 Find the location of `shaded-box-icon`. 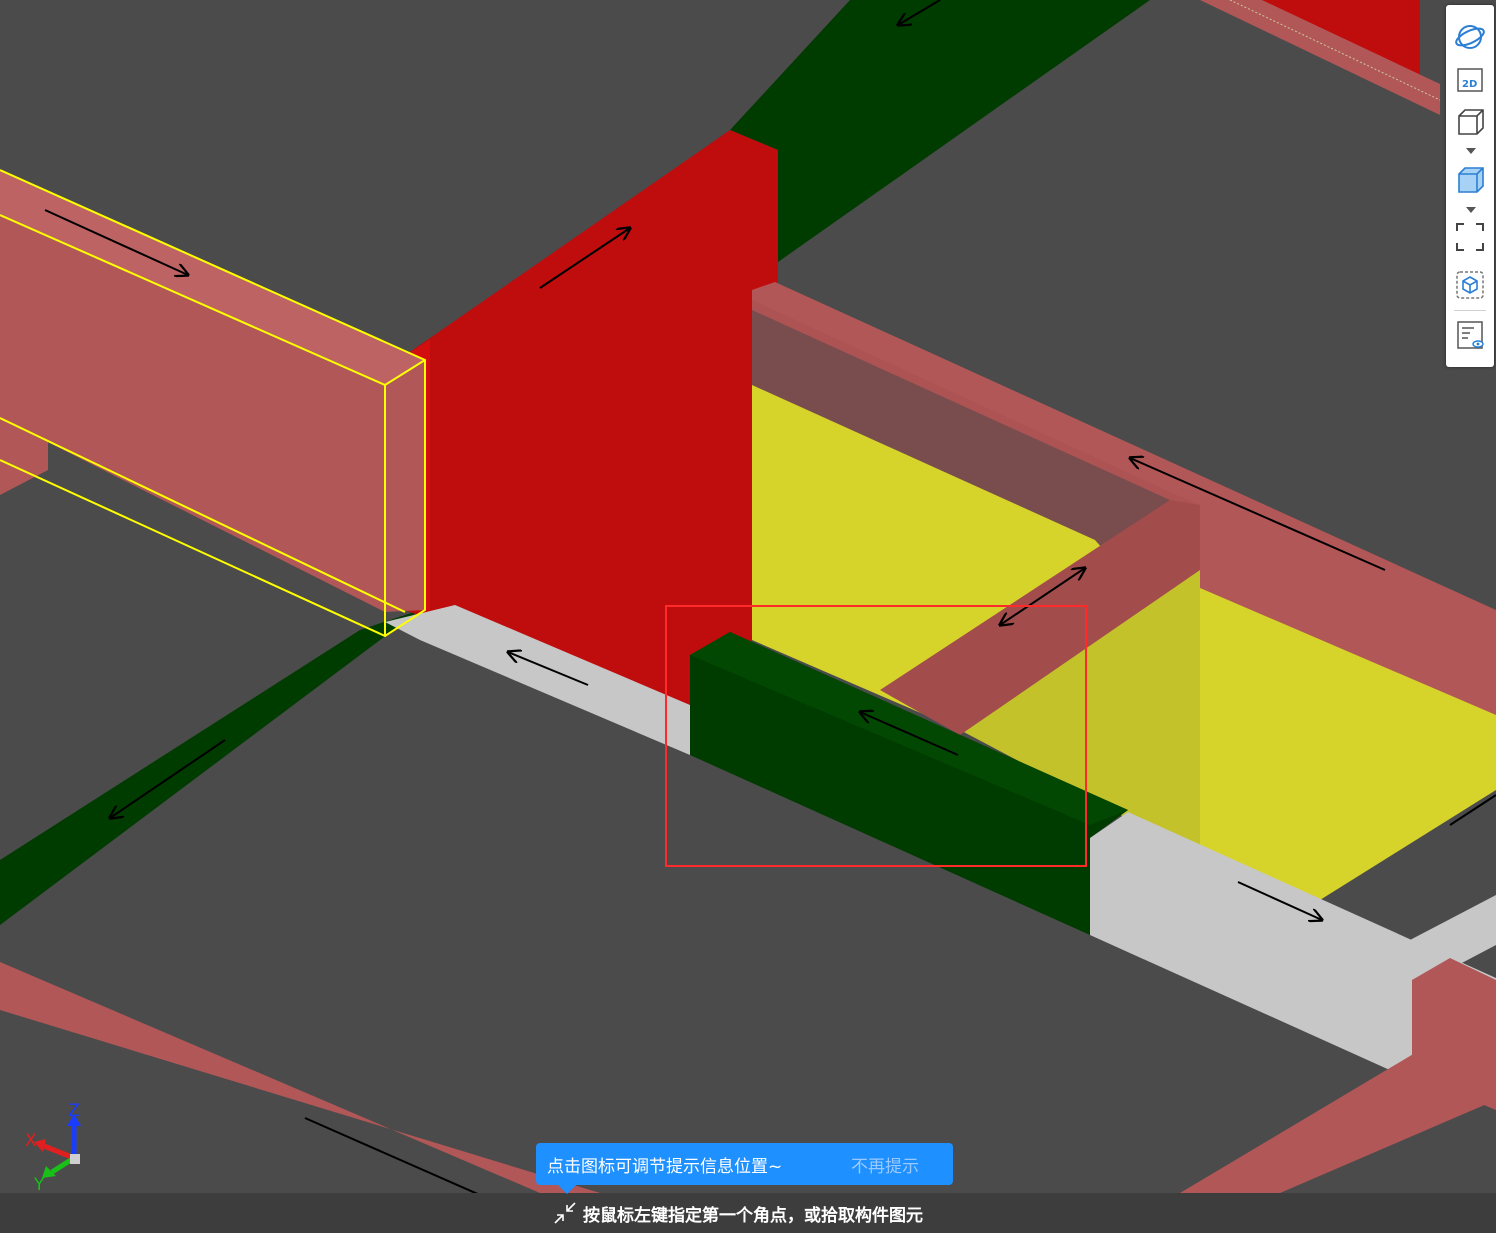

shaded-box-icon is located at coordinates (1470, 179).